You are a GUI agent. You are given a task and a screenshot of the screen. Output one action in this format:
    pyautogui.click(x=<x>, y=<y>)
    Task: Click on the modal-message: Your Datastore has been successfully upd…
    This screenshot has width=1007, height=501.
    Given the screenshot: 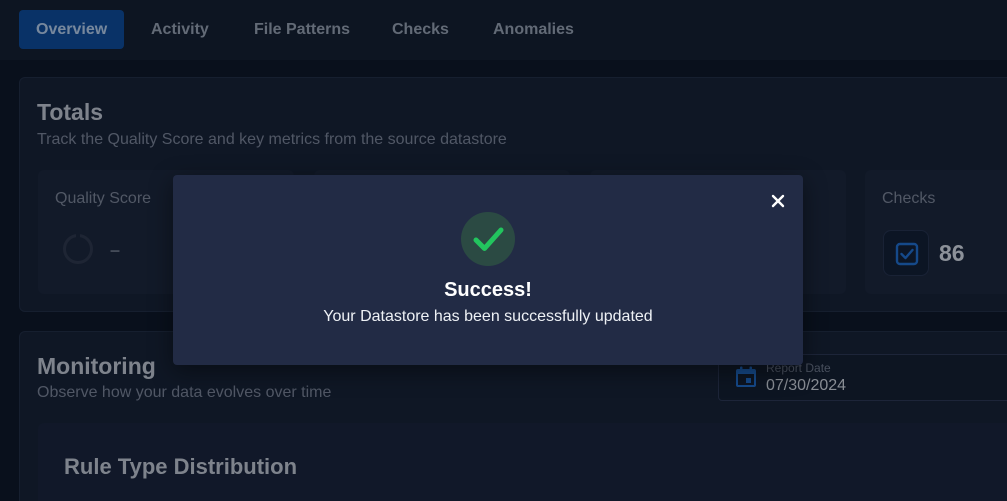 What is the action you would take?
    pyautogui.click(x=488, y=316)
    